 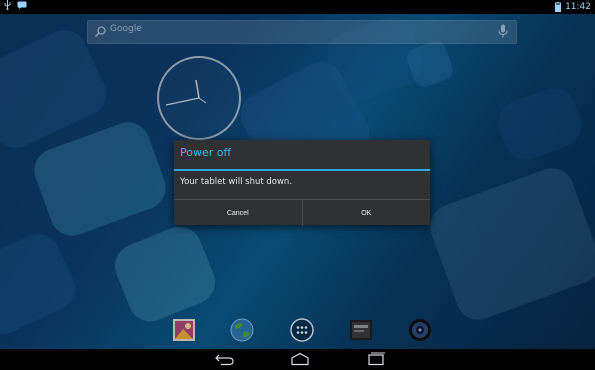 I want to click on status-bar: 11:42, so click(x=297, y=7).